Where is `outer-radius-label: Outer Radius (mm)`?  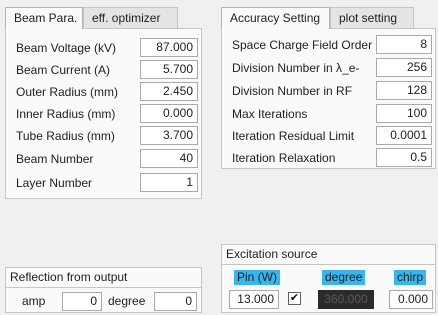
outer-radius-label: Outer Radius (mm) is located at coordinates (67, 92).